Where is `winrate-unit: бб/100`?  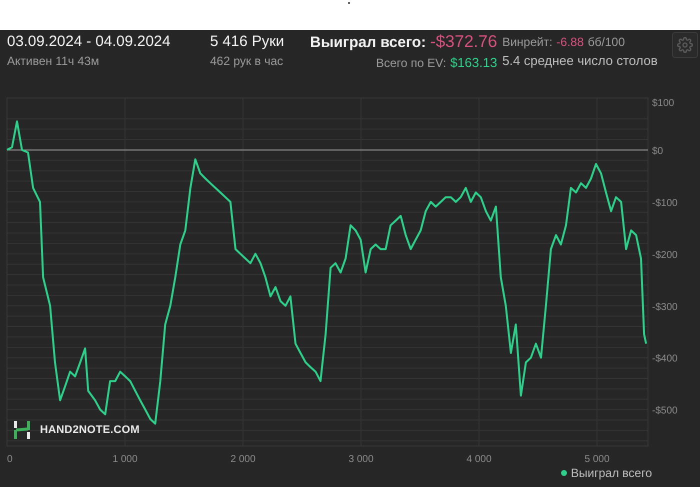
winrate-unit: бб/100 is located at coordinates (606, 42).